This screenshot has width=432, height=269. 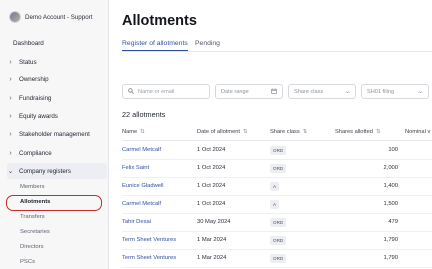 I want to click on calendar-icon, so click(x=274, y=92).